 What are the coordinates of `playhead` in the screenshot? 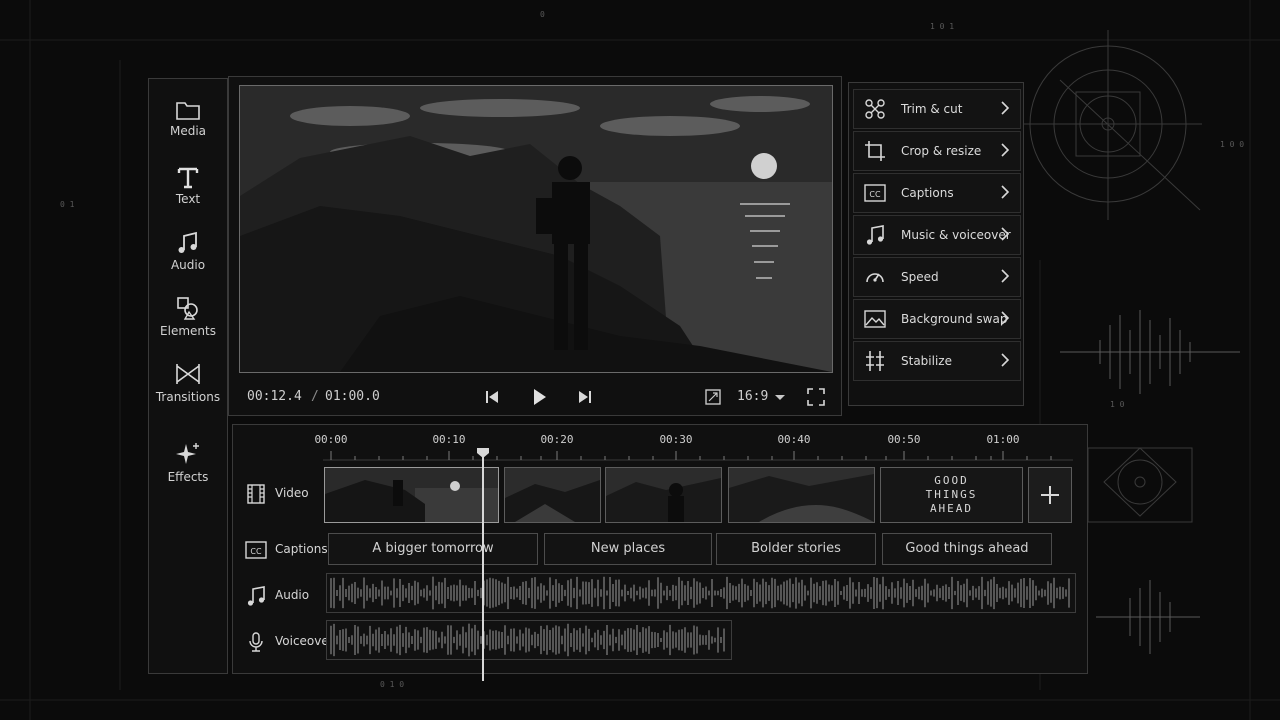 It's located at (483, 565).